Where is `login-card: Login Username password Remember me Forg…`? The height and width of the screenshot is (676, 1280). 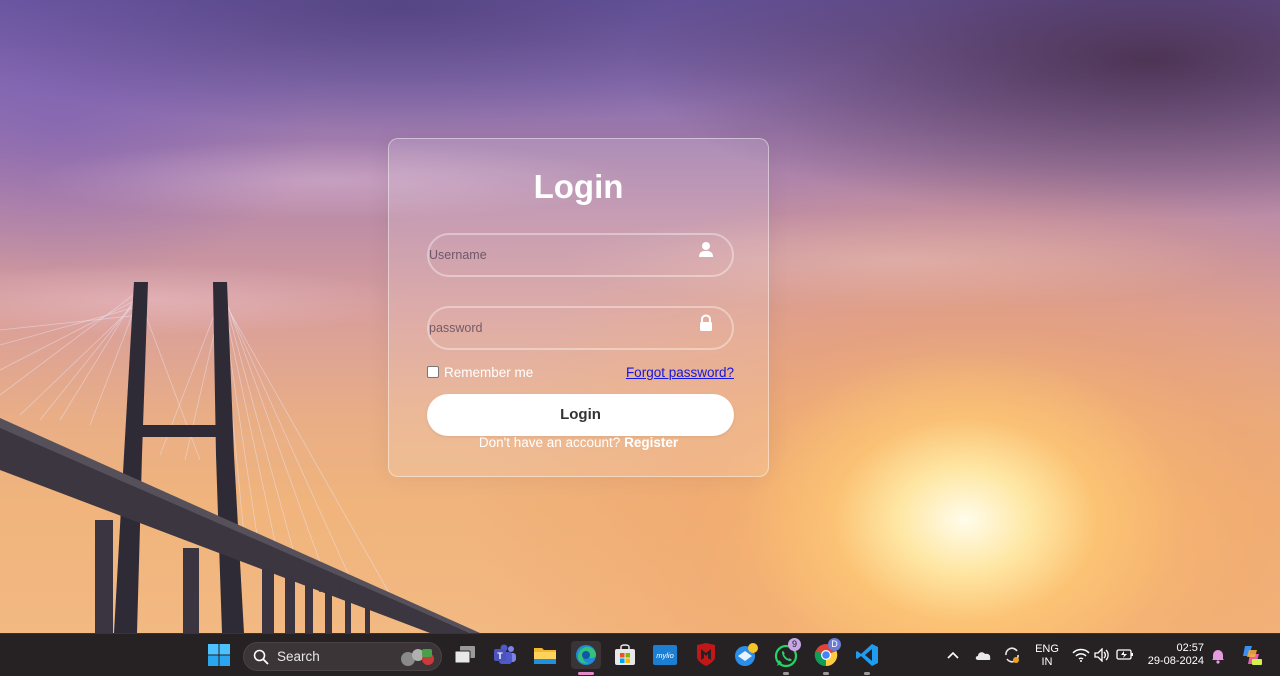
login-card: Login Username password Remember me Forg… is located at coordinates (578, 307).